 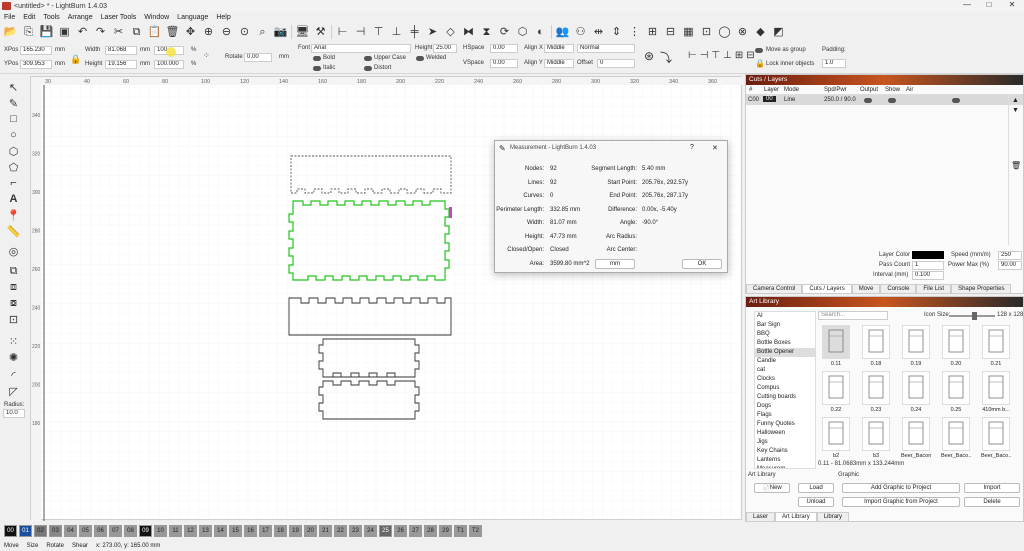 I want to click on italic-toggle, so click(x=317, y=68).